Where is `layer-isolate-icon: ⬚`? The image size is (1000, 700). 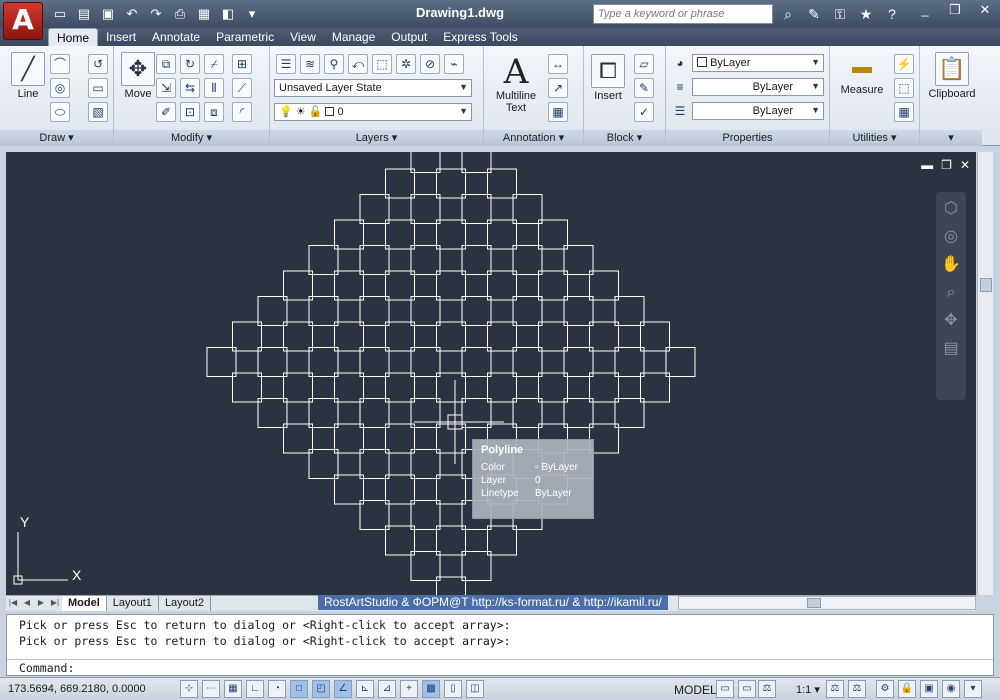
layer-isolate-icon: ⬚ is located at coordinates (382, 64).